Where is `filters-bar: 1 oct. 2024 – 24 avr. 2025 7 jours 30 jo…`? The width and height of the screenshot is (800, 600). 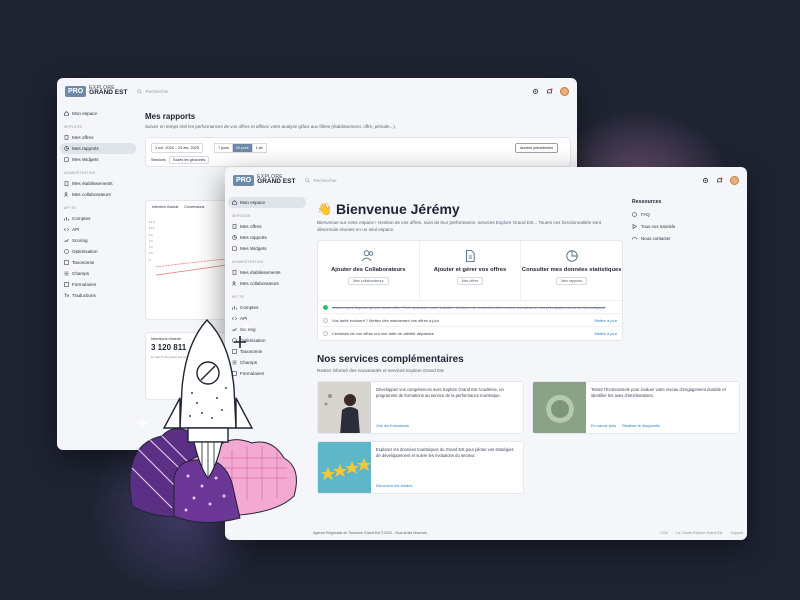 filters-bar: 1 oct. 2024 – 24 avr. 2025 7 jours 30 jo… is located at coordinates (358, 152).